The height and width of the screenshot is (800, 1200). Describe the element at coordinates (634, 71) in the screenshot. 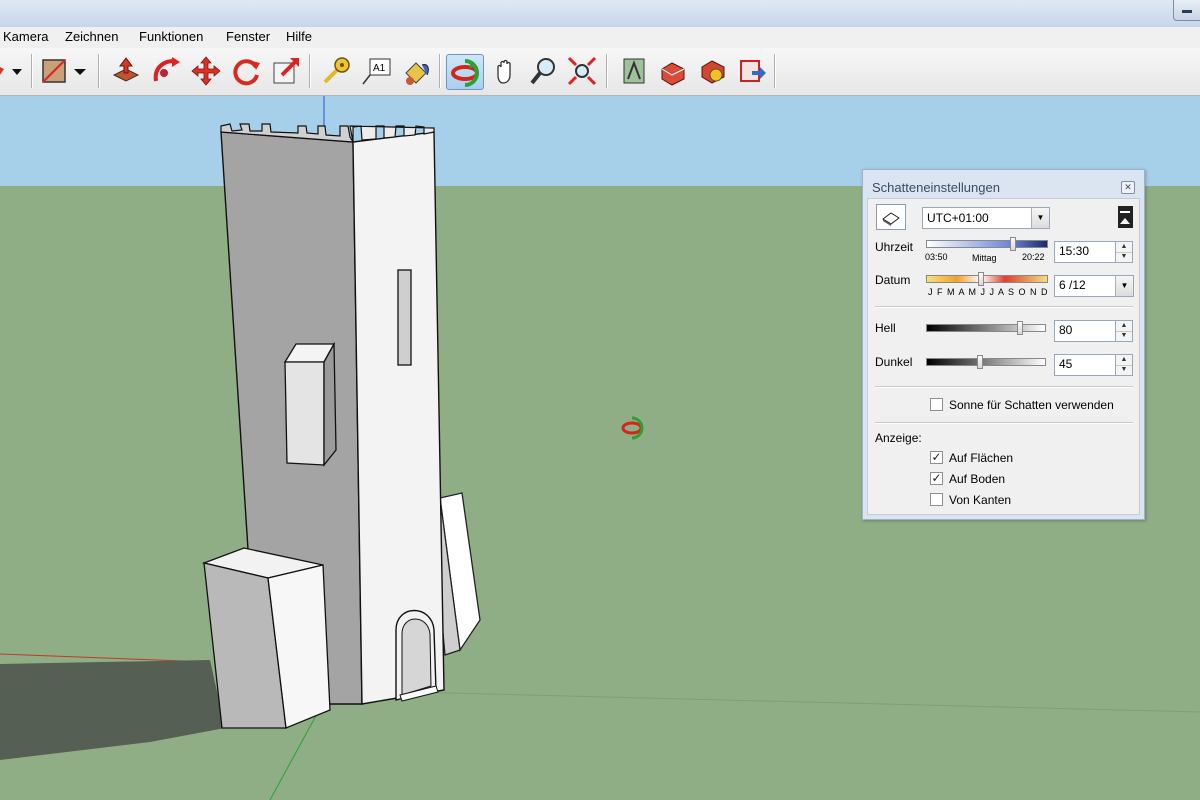

I see `previous-view-icon` at that location.